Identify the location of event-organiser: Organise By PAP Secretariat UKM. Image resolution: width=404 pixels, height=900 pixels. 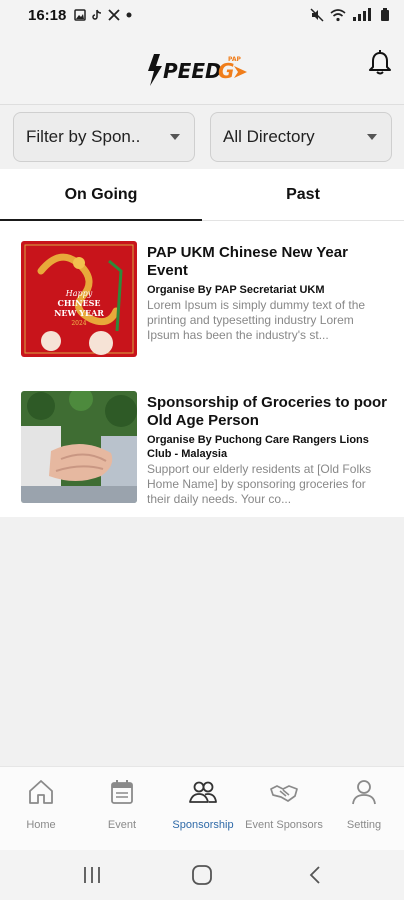
(236, 290).